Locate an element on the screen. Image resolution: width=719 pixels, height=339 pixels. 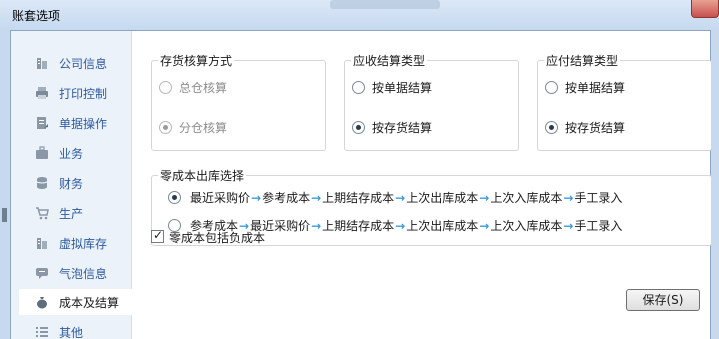
sidebar-item-label: 业务 is located at coordinates (71, 154).